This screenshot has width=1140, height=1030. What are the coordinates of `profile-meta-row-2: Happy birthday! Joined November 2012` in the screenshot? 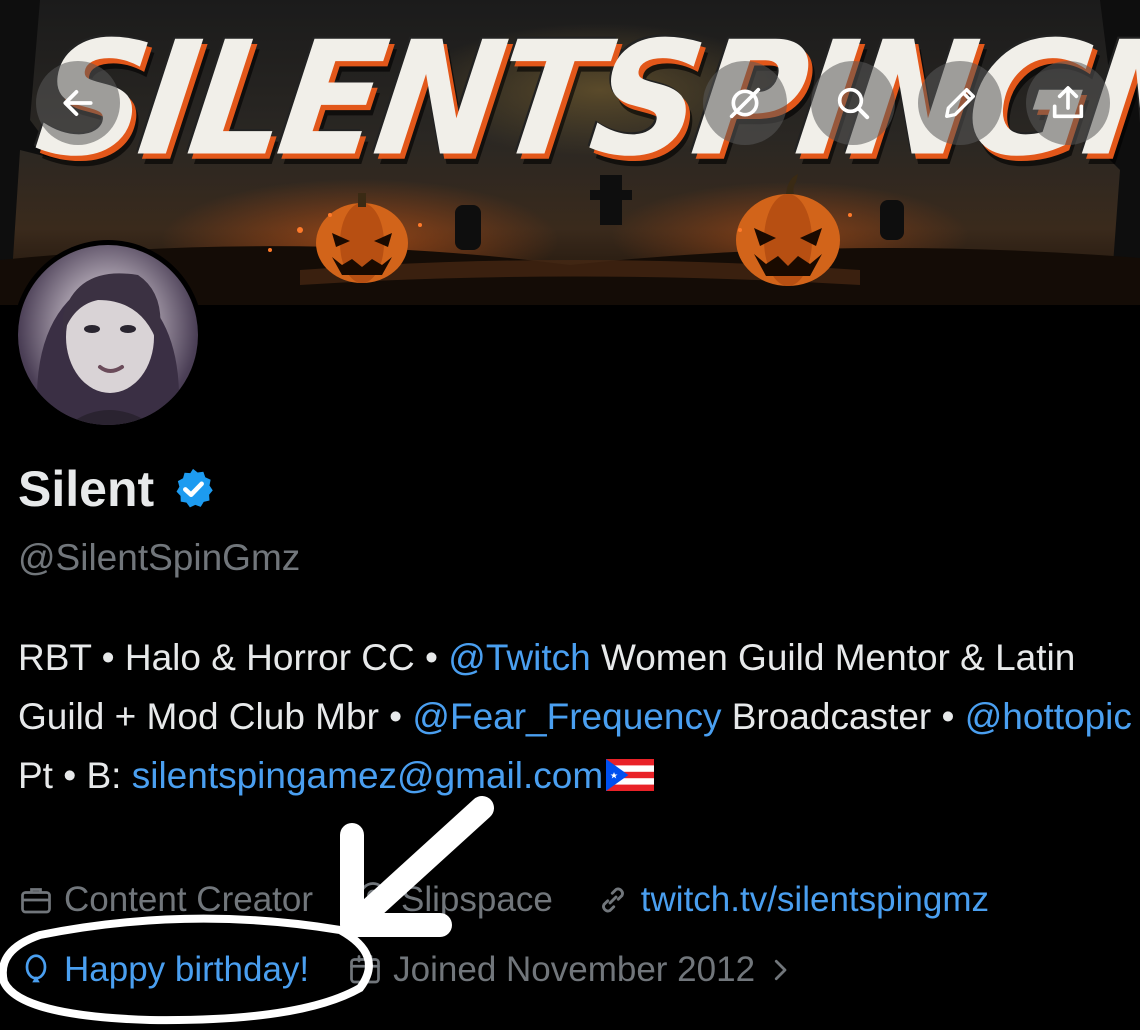 It's located at (432, 970).